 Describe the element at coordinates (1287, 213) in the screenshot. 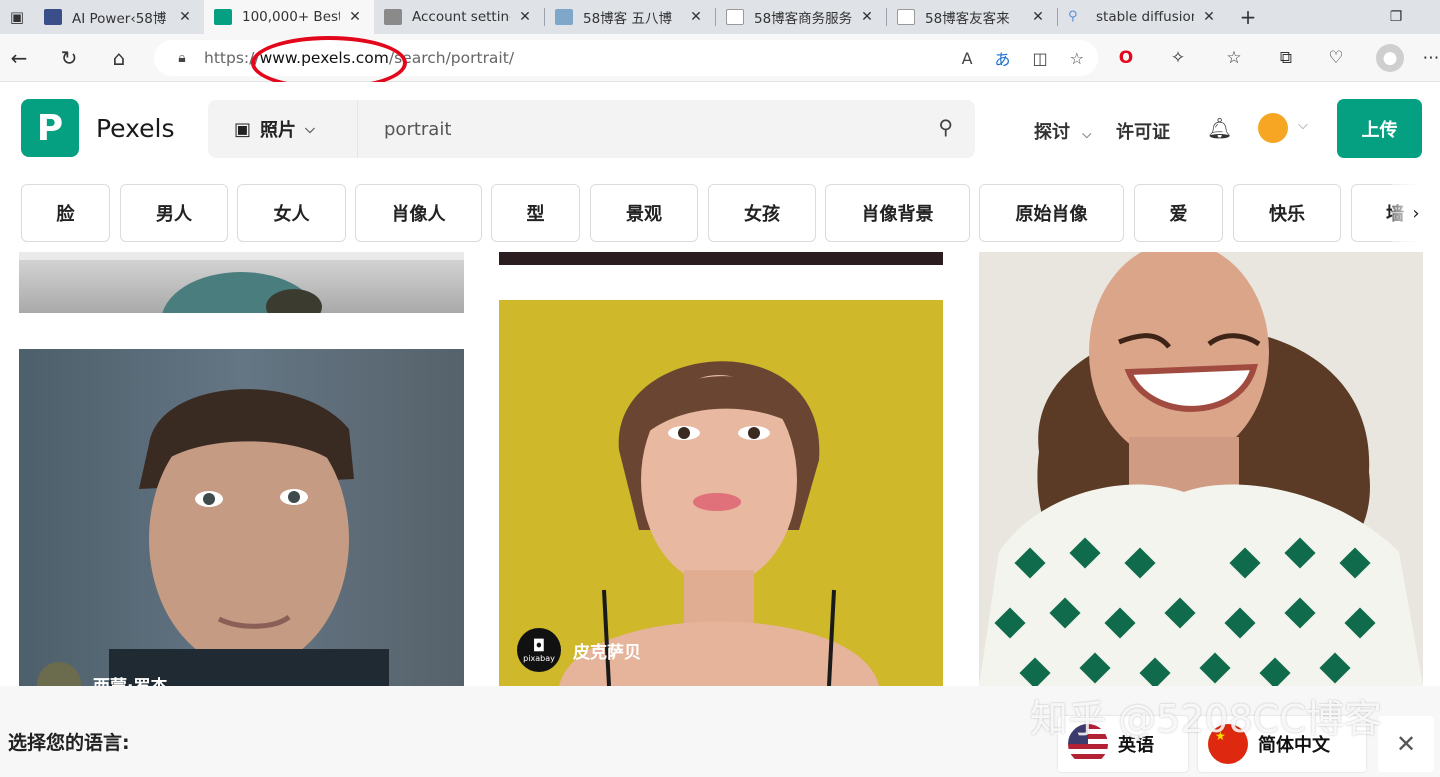

I see `chip-happy: 快乐` at that location.